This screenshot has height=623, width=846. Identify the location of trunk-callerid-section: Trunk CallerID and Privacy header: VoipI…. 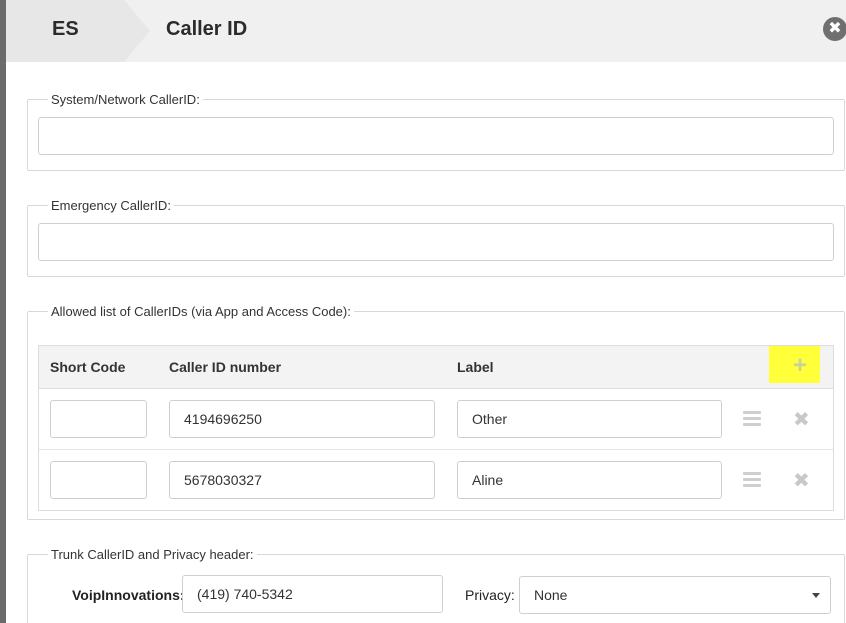
(436, 585).